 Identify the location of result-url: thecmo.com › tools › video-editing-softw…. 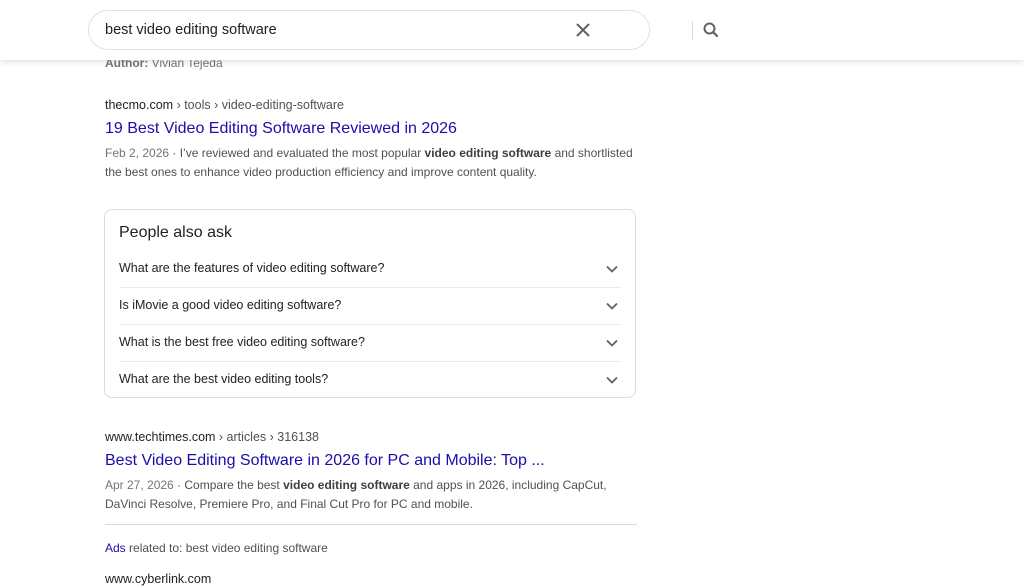
(375, 105).